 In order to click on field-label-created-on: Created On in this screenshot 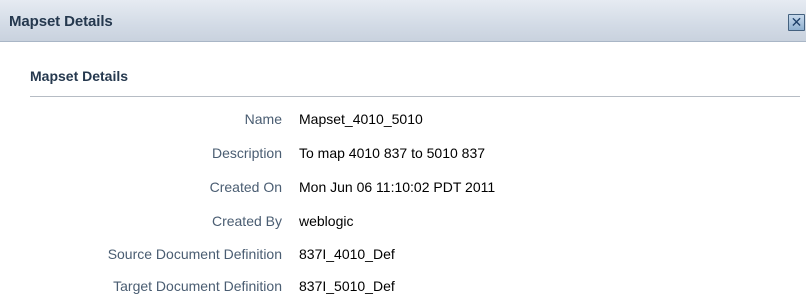, I will do `click(245, 187)`.